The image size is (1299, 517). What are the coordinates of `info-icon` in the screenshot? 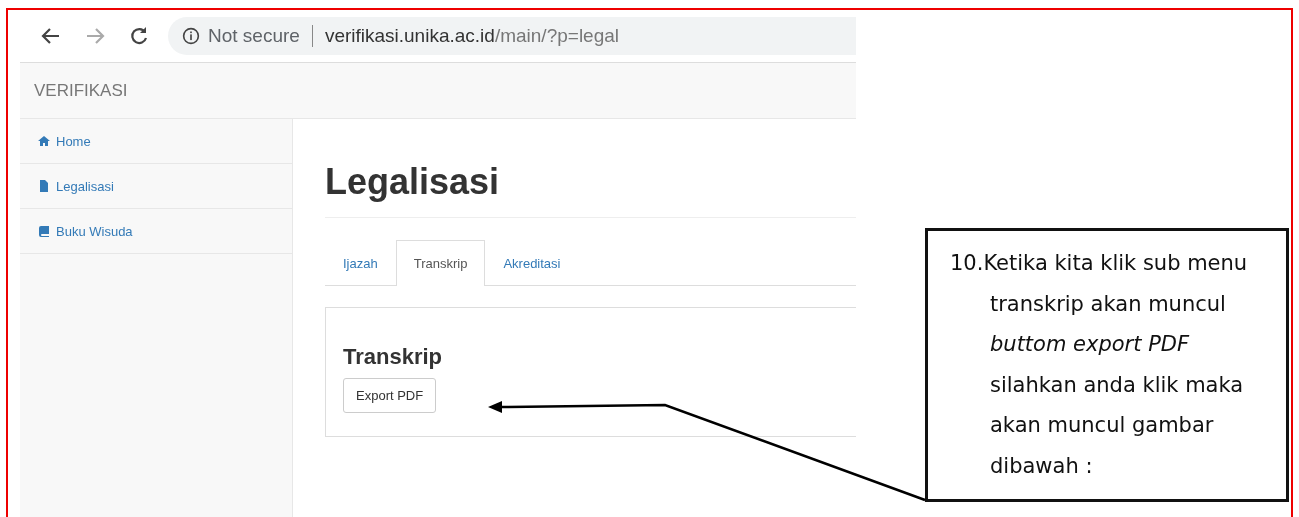 It's located at (191, 36).